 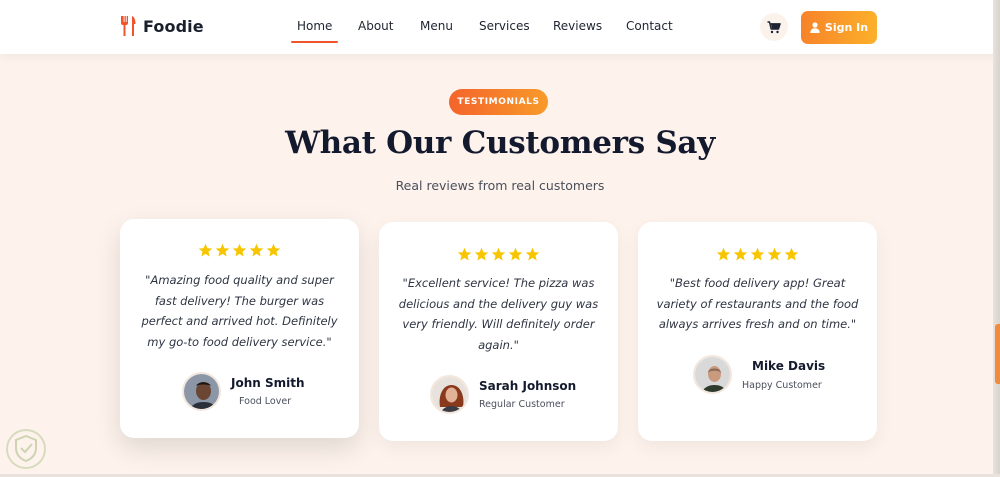 I want to click on nav-link-services: Services, so click(x=504, y=26).